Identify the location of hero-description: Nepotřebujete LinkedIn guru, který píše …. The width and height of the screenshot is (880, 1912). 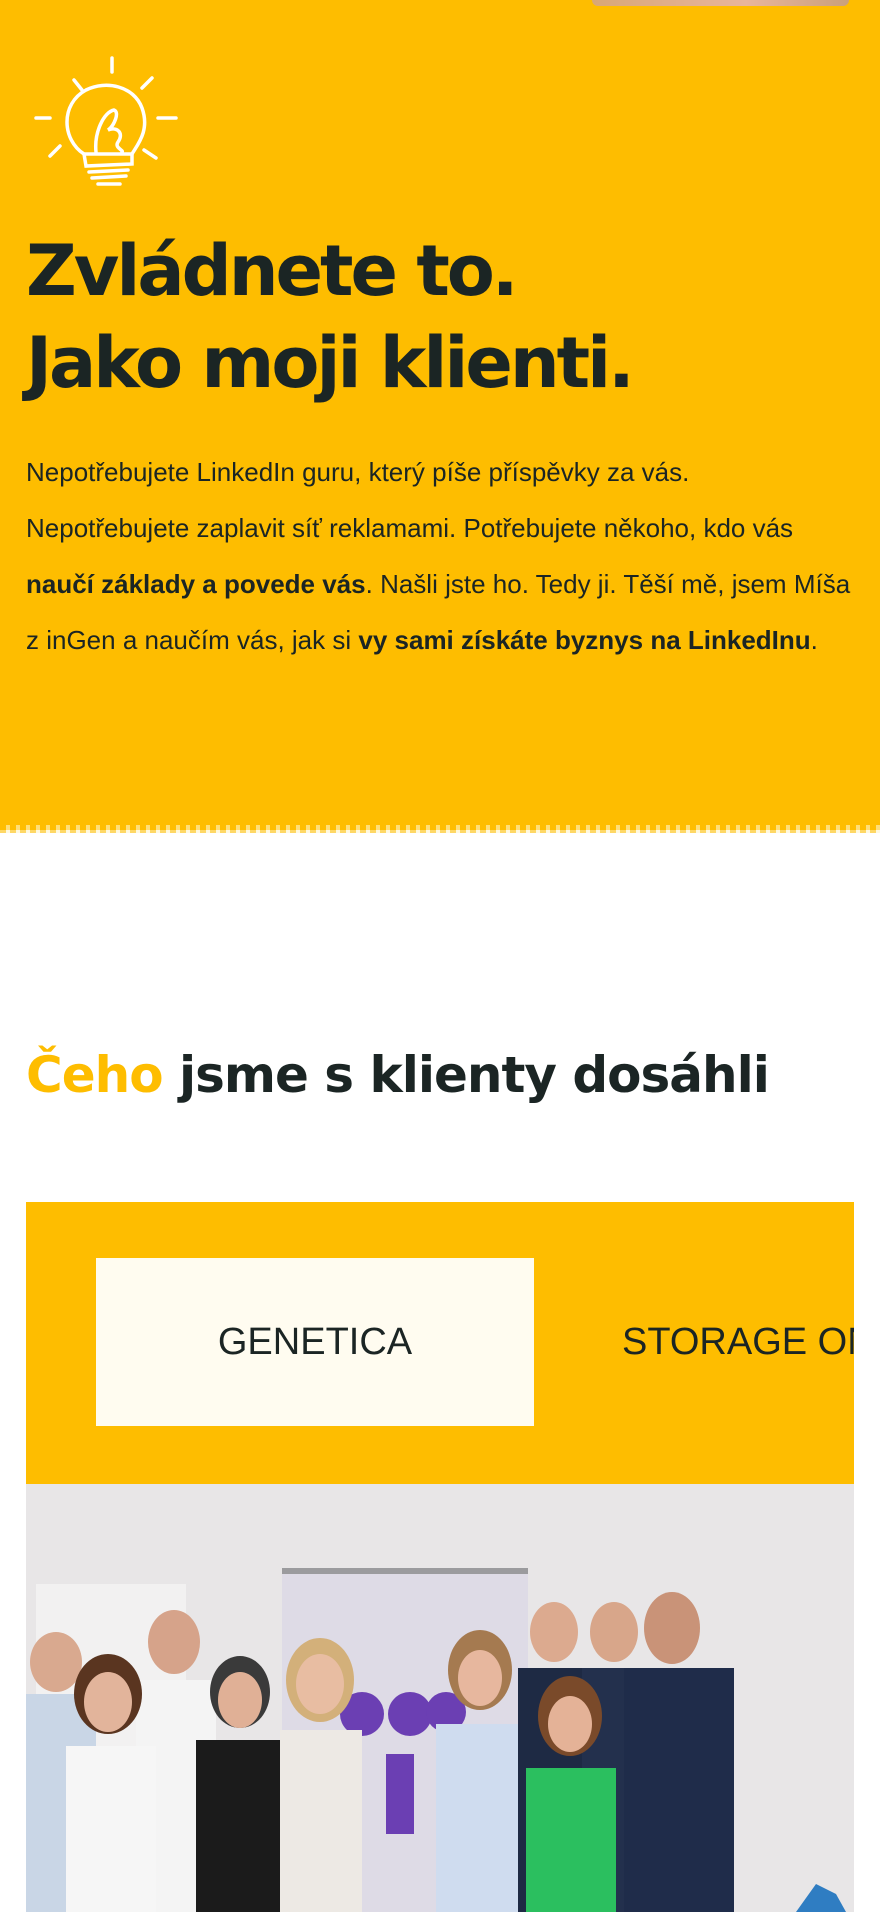
(441, 556).